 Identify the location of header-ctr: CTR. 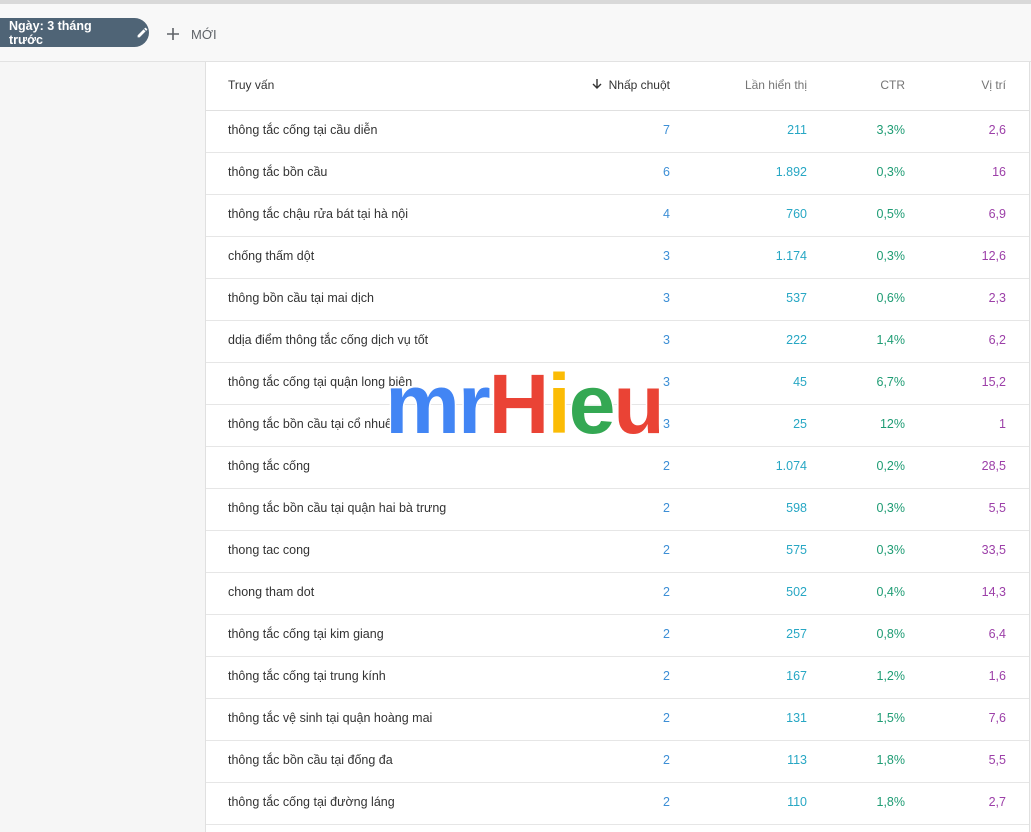
(892, 85).